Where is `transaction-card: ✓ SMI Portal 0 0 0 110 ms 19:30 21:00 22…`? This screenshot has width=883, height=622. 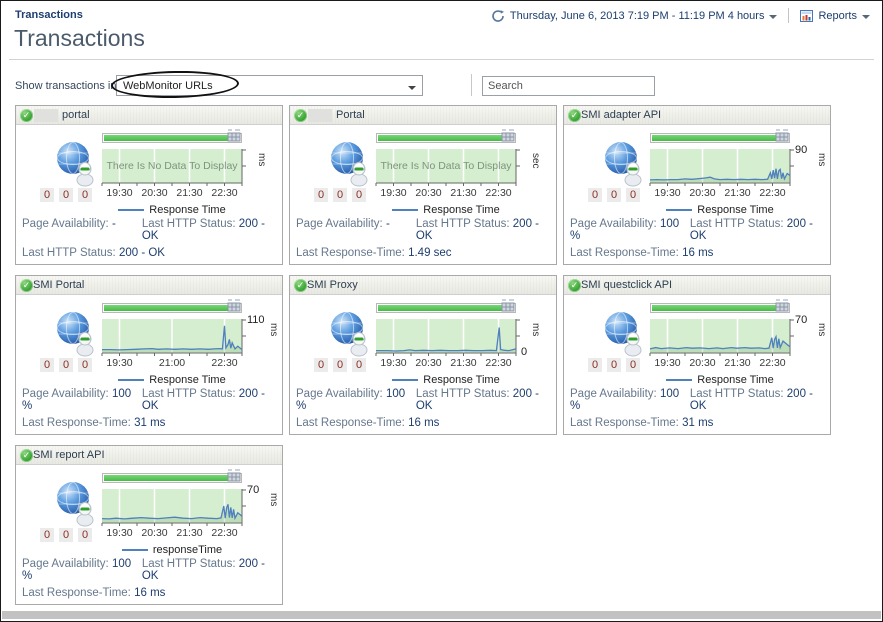 transaction-card: ✓ SMI Portal 0 0 0 110 ms 19:30 21:00 22… is located at coordinates (149, 355).